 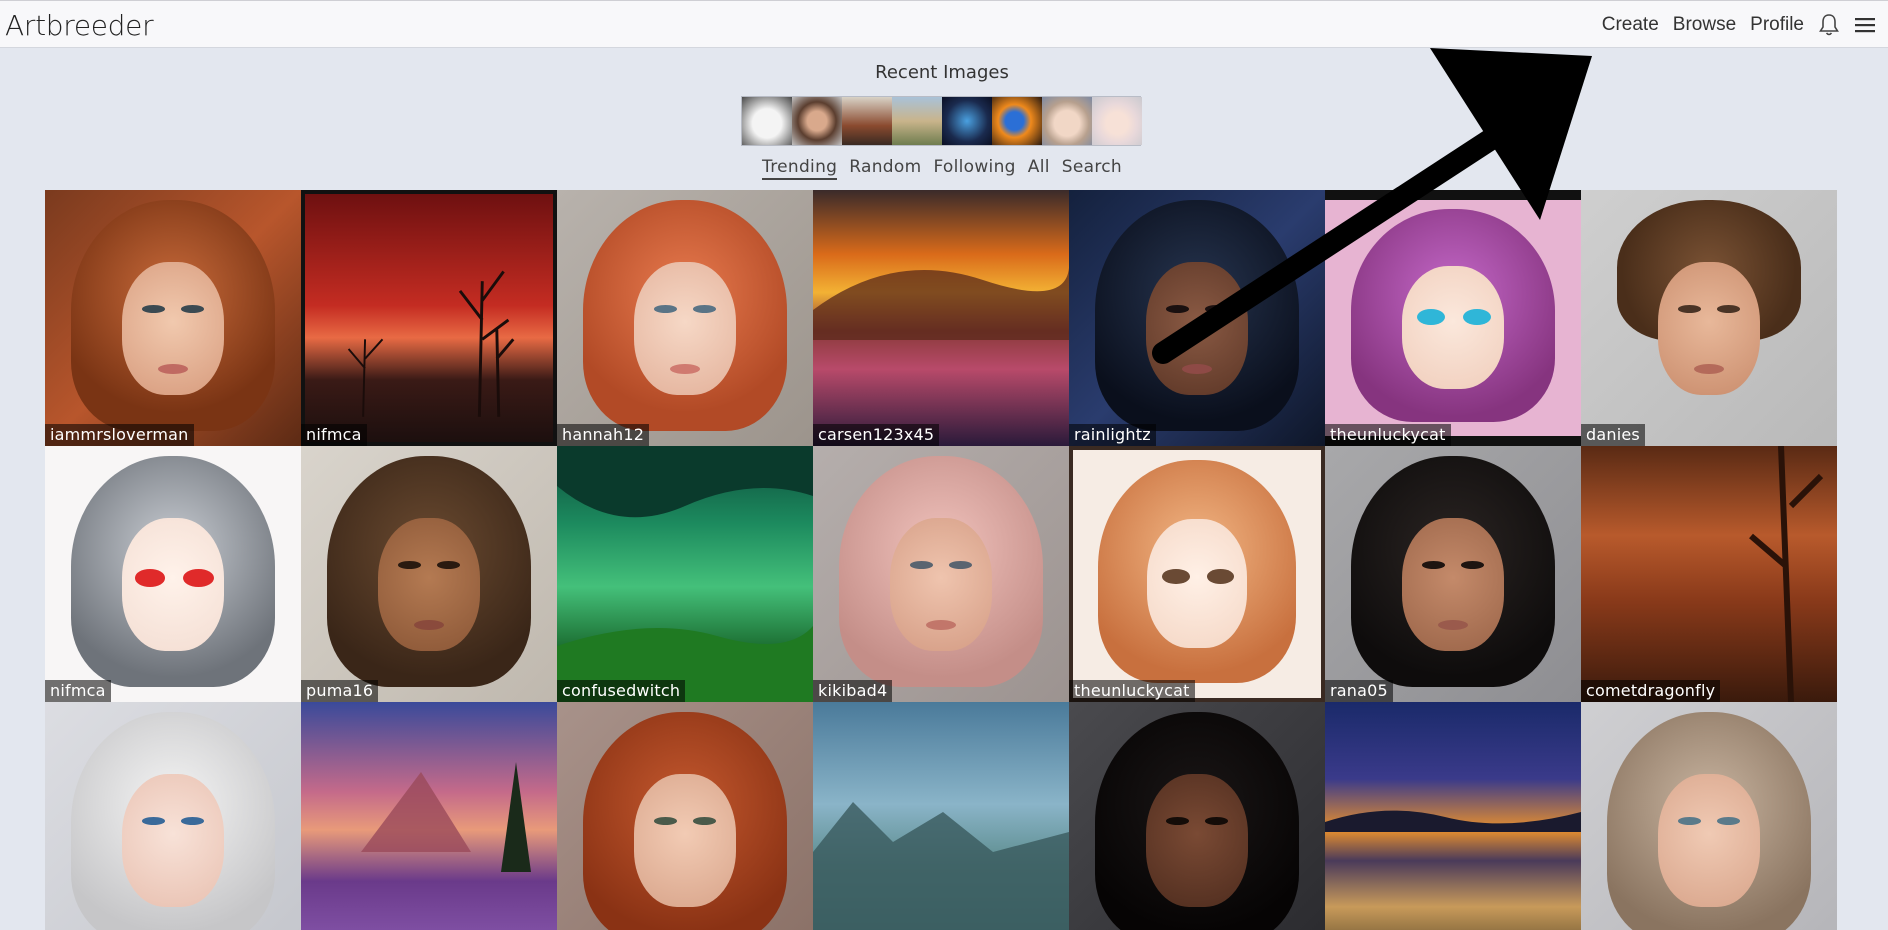 I want to click on tab-following: Following, so click(x=974, y=168).